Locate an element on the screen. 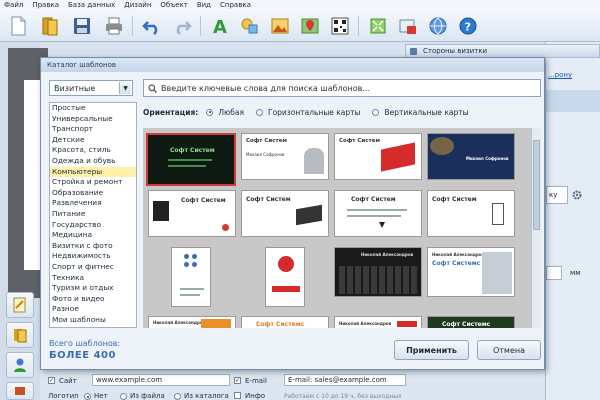 The image size is (600, 400). cancel-button: Отмена is located at coordinates (509, 350).